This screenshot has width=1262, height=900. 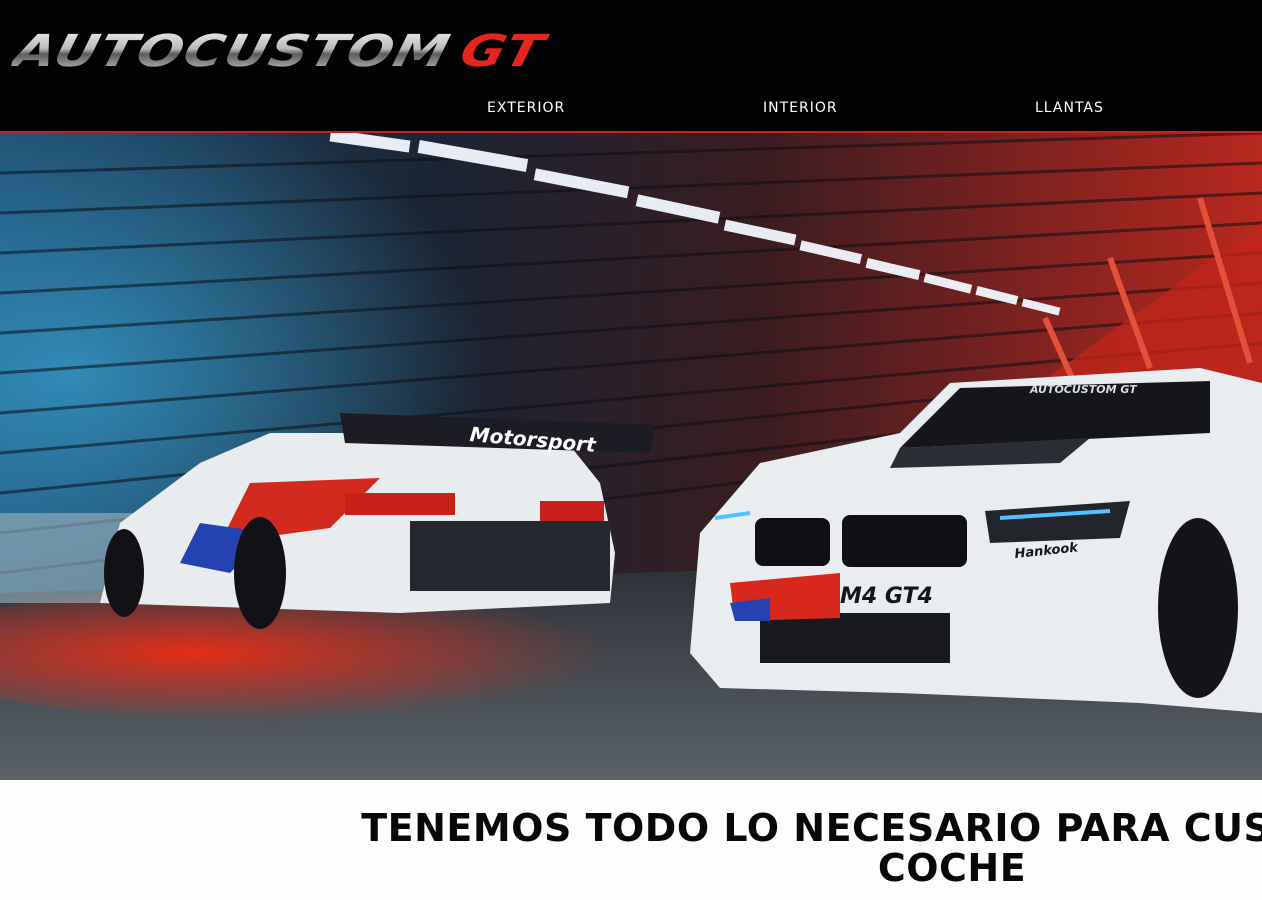 I want to click on headline-line2: COCHE, so click(x=952, y=868).